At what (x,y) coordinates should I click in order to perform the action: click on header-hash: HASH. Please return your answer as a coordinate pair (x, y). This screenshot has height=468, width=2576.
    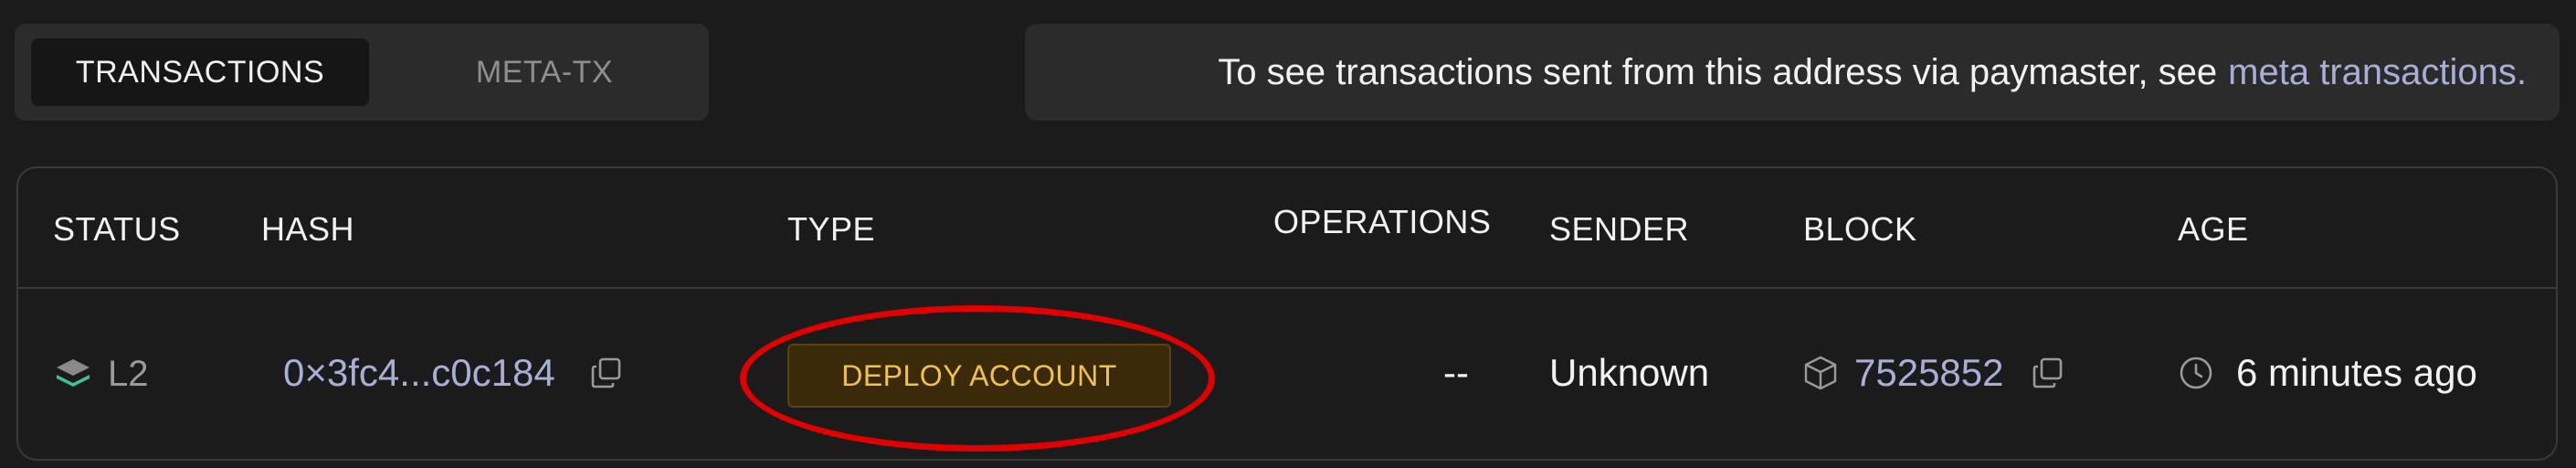
    Looking at the image, I should click on (308, 229).